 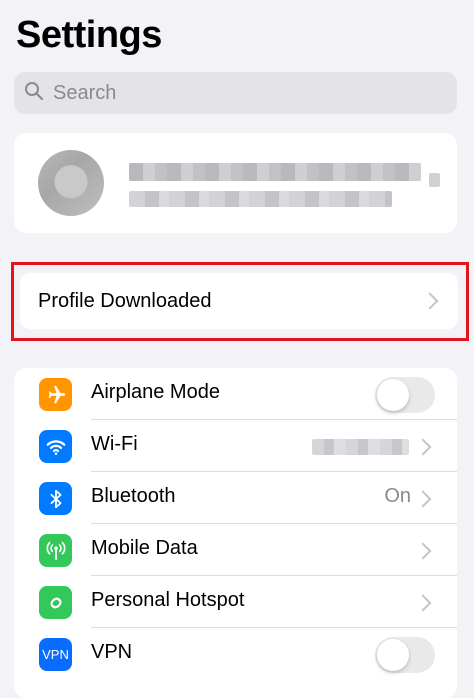 I want to click on vpn-icon: VPN, so click(x=55, y=654).